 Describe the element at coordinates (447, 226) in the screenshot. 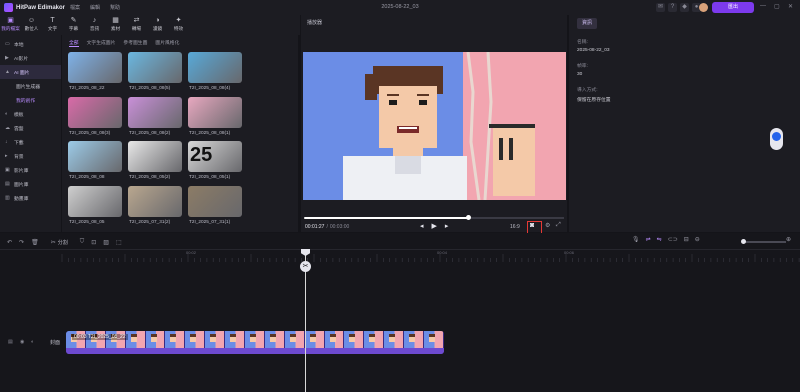

I see `step-forward-icon: ▸` at that location.